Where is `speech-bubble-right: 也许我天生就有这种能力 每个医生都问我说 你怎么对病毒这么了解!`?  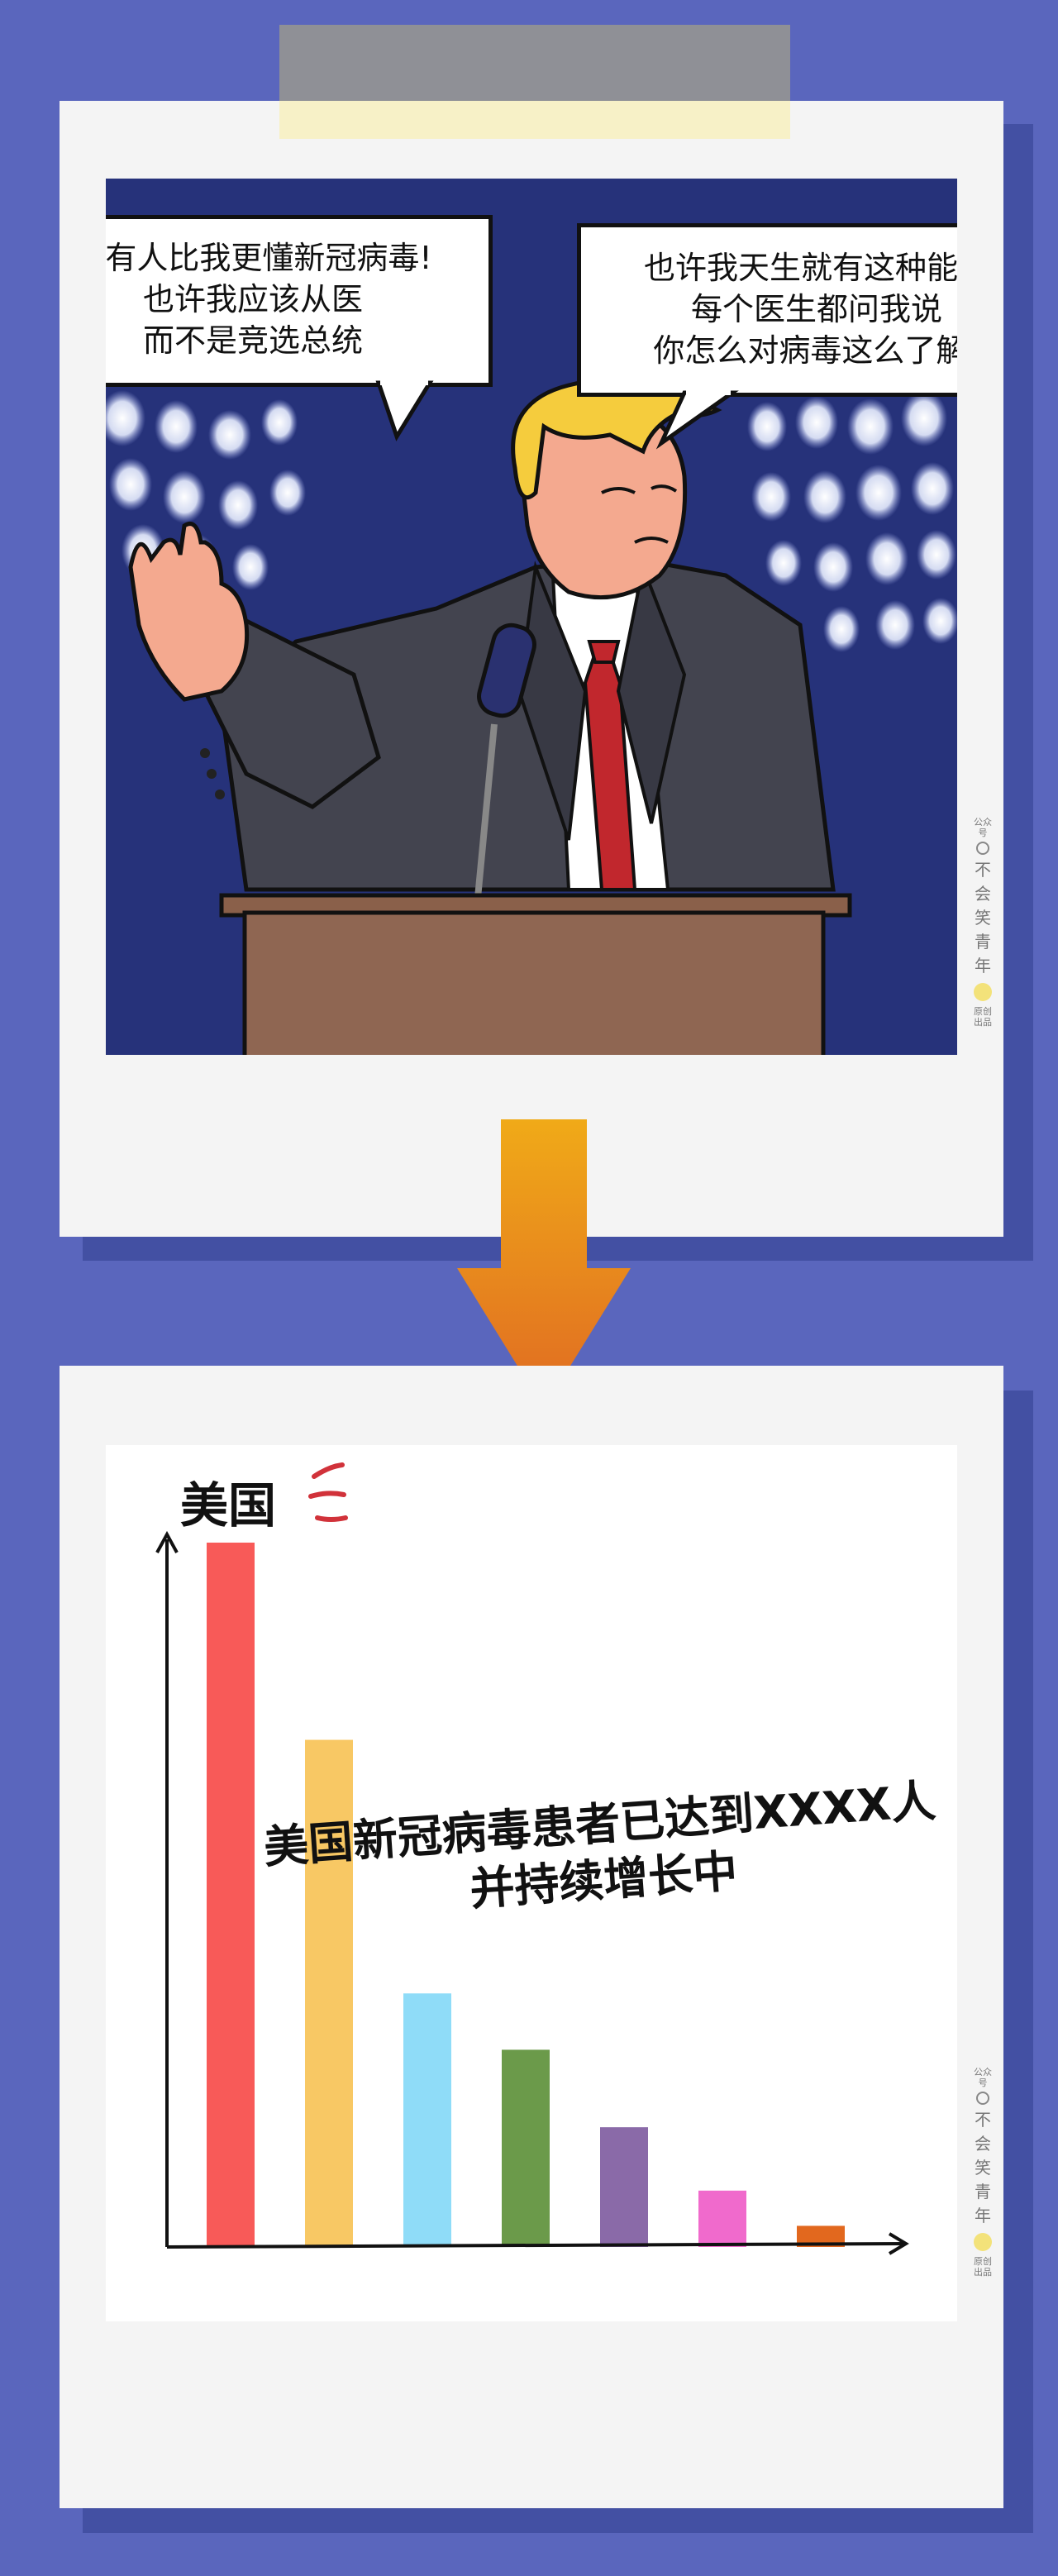
speech-bubble-right: 也许我天生就有这种能力 每个医生都问我说 你怎么对病毒这么了解! is located at coordinates (767, 310).